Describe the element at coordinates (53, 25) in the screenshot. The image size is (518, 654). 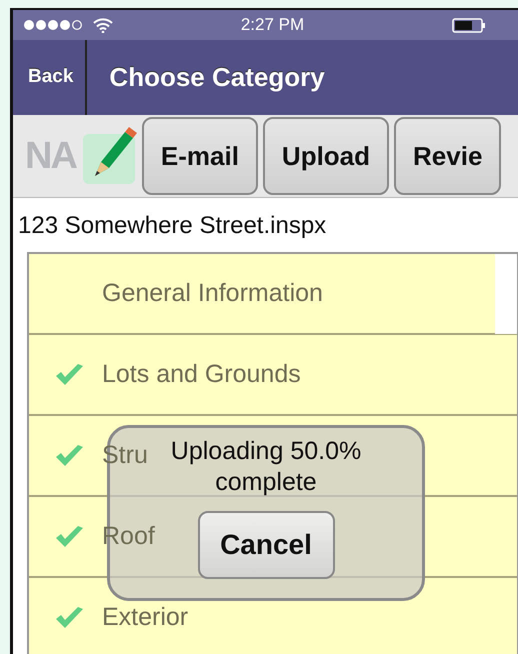
I see `signal-icon` at that location.